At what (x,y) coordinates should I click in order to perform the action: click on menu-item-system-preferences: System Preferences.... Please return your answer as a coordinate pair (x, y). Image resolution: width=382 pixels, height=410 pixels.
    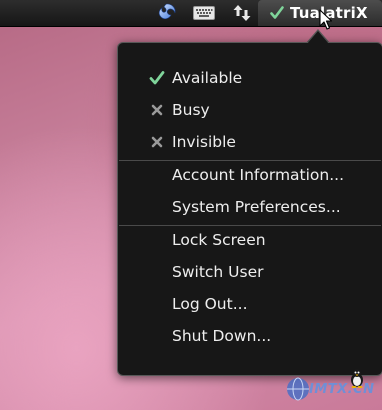
    Looking at the image, I should click on (250, 207).